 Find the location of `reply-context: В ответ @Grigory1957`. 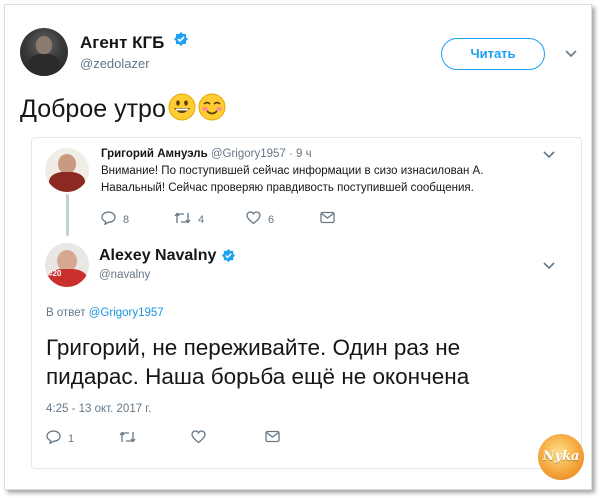

reply-context: В ответ @Grigory1957 is located at coordinates (105, 313).